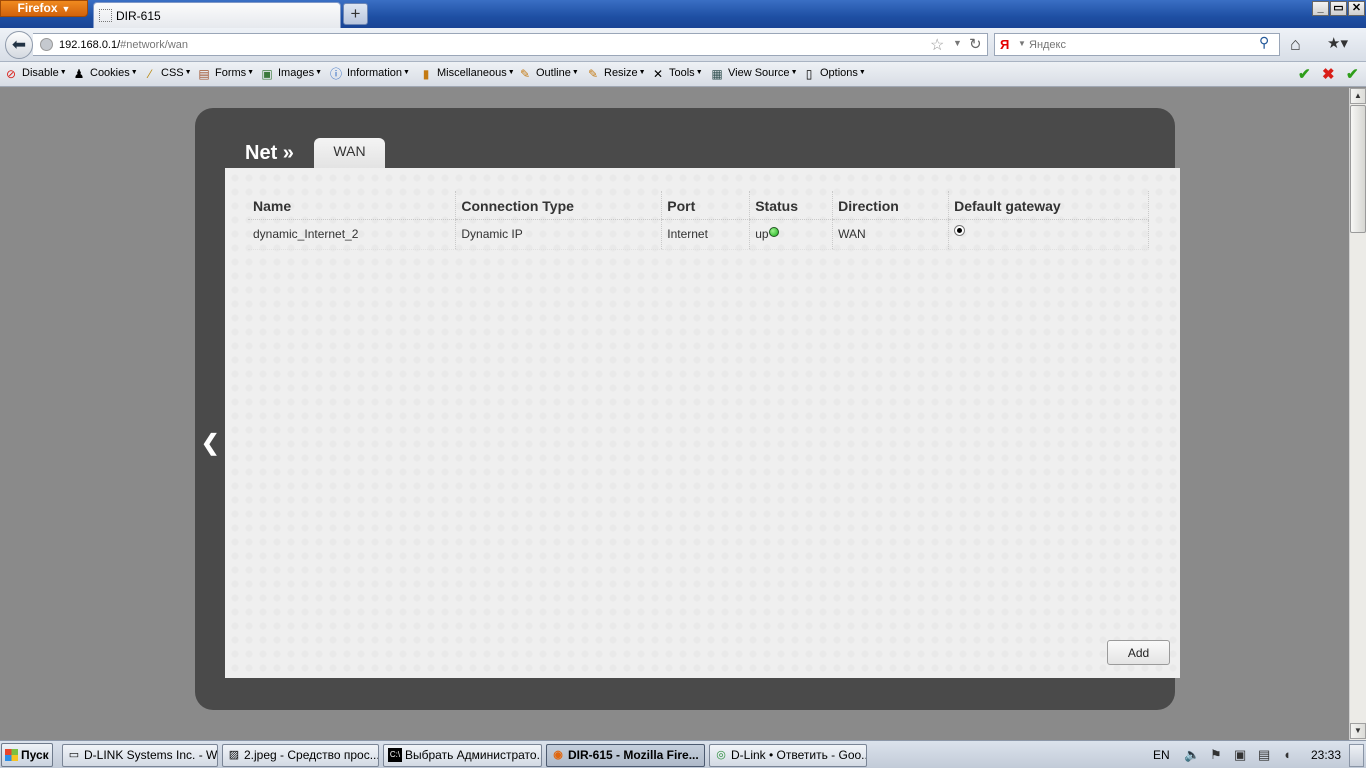 The width and height of the screenshot is (1366, 768). What do you see at coordinates (19, 45) in the screenshot?
I see `back-button: ⬅` at bounding box center [19, 45].